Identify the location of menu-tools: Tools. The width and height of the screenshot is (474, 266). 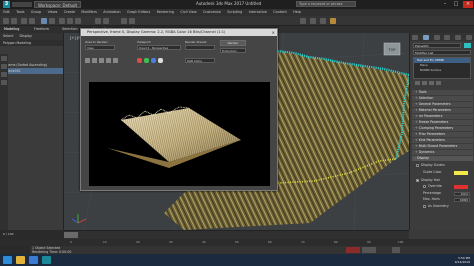
(20, 12).